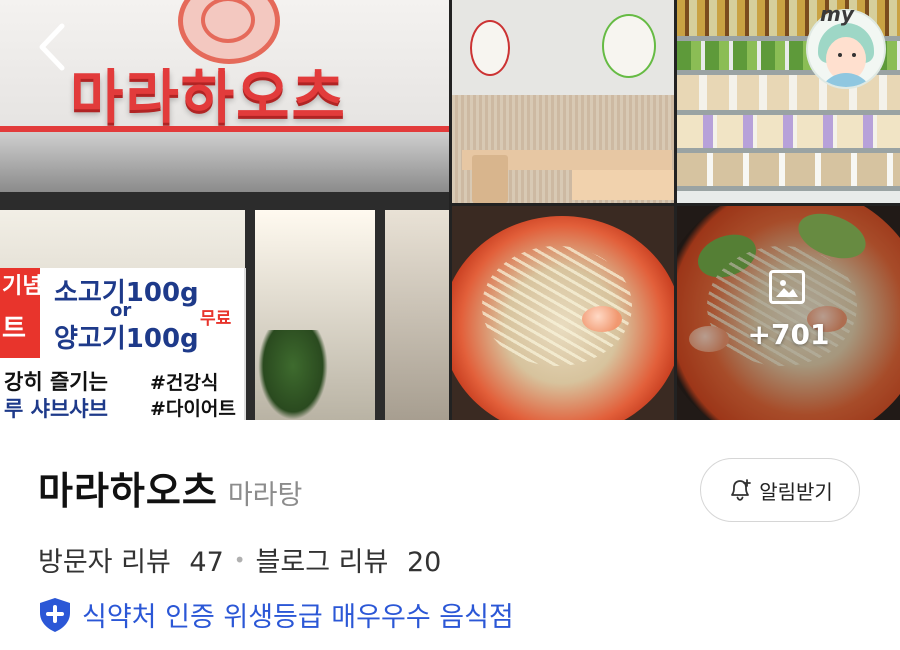 This screenshot has height=650, width=900. I want to click on bell-plus-icon, so click(741, 490).